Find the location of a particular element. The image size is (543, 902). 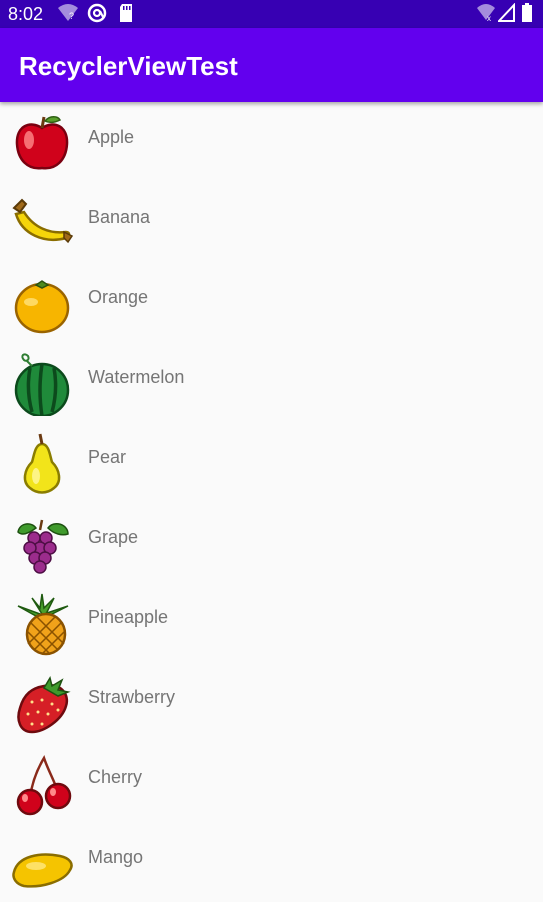

sd-card-icon is located at coordinates (126, 13).